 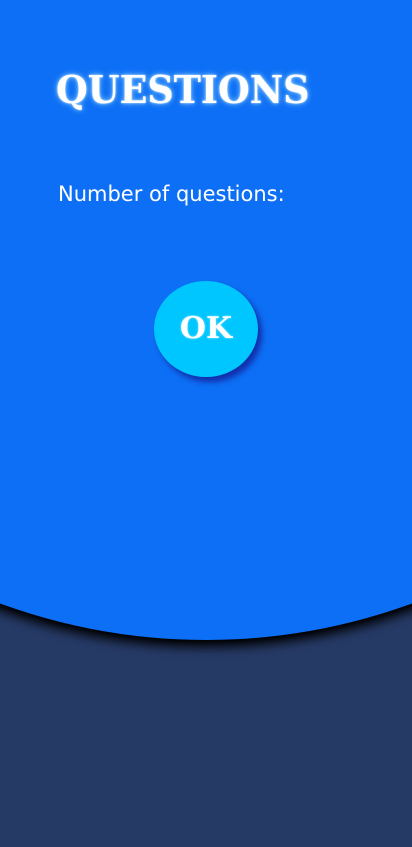 What do you see at coordinates (171, 194) in the screenshot?
I see `question-count-label: Number of questions:` at bounding box center [171, 194].